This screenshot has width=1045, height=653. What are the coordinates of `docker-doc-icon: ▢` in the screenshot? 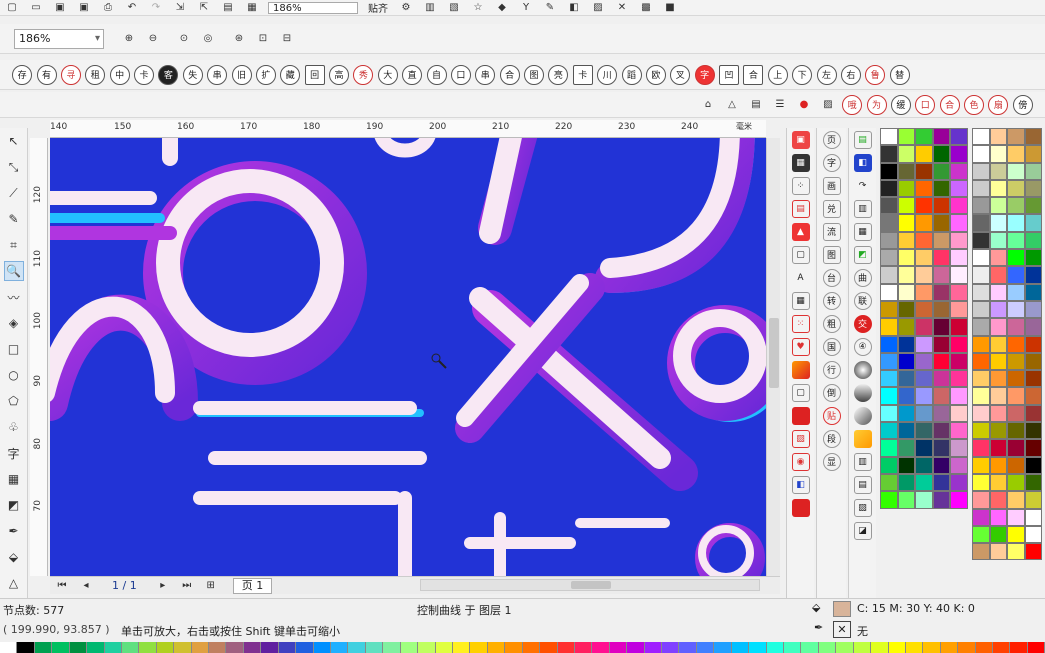 It's located at (800, 254).